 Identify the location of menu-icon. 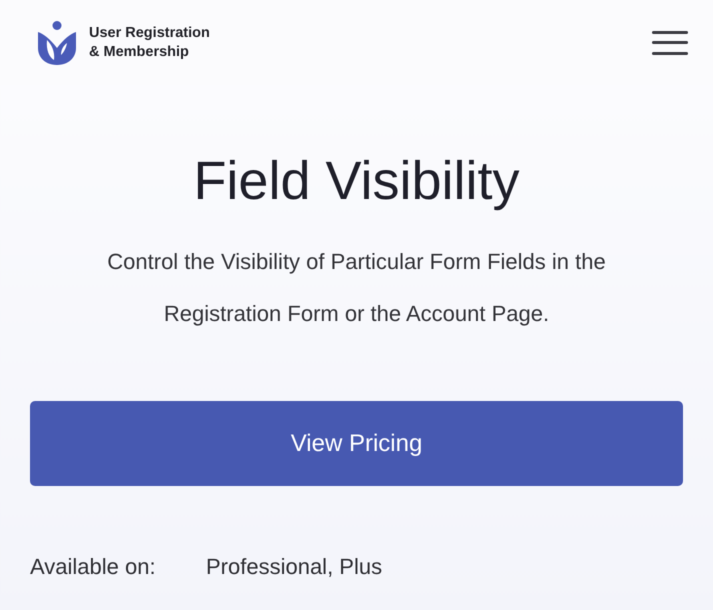
(670, 42).